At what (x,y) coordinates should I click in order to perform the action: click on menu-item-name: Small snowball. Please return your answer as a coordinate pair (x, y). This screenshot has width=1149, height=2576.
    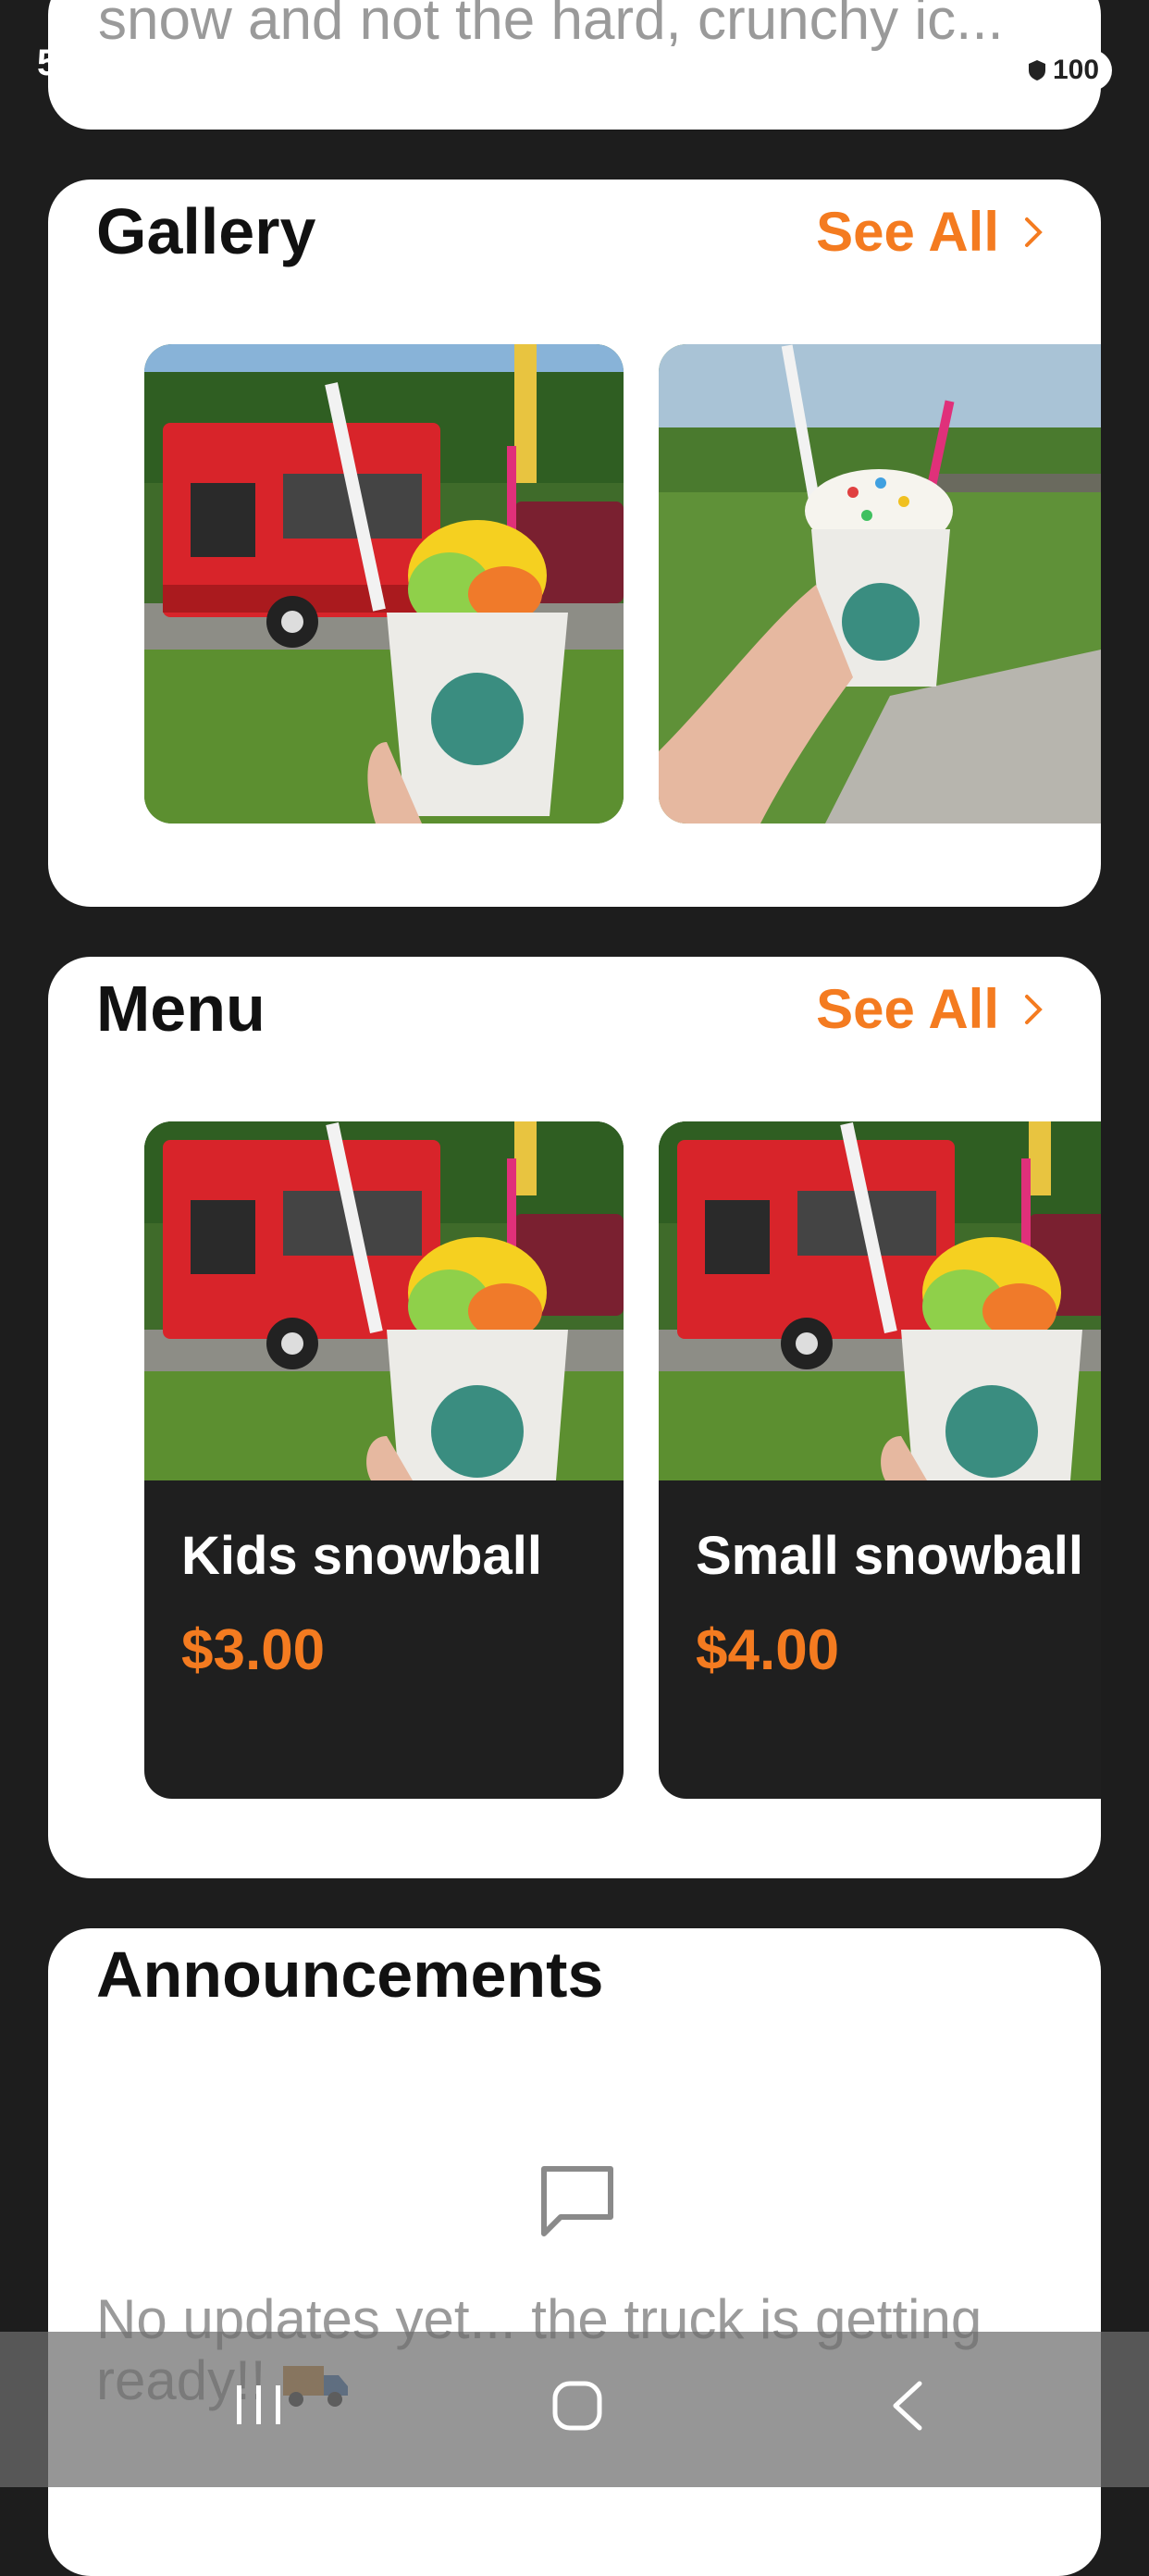
    Looking at the image, I should click on (890, 1556).